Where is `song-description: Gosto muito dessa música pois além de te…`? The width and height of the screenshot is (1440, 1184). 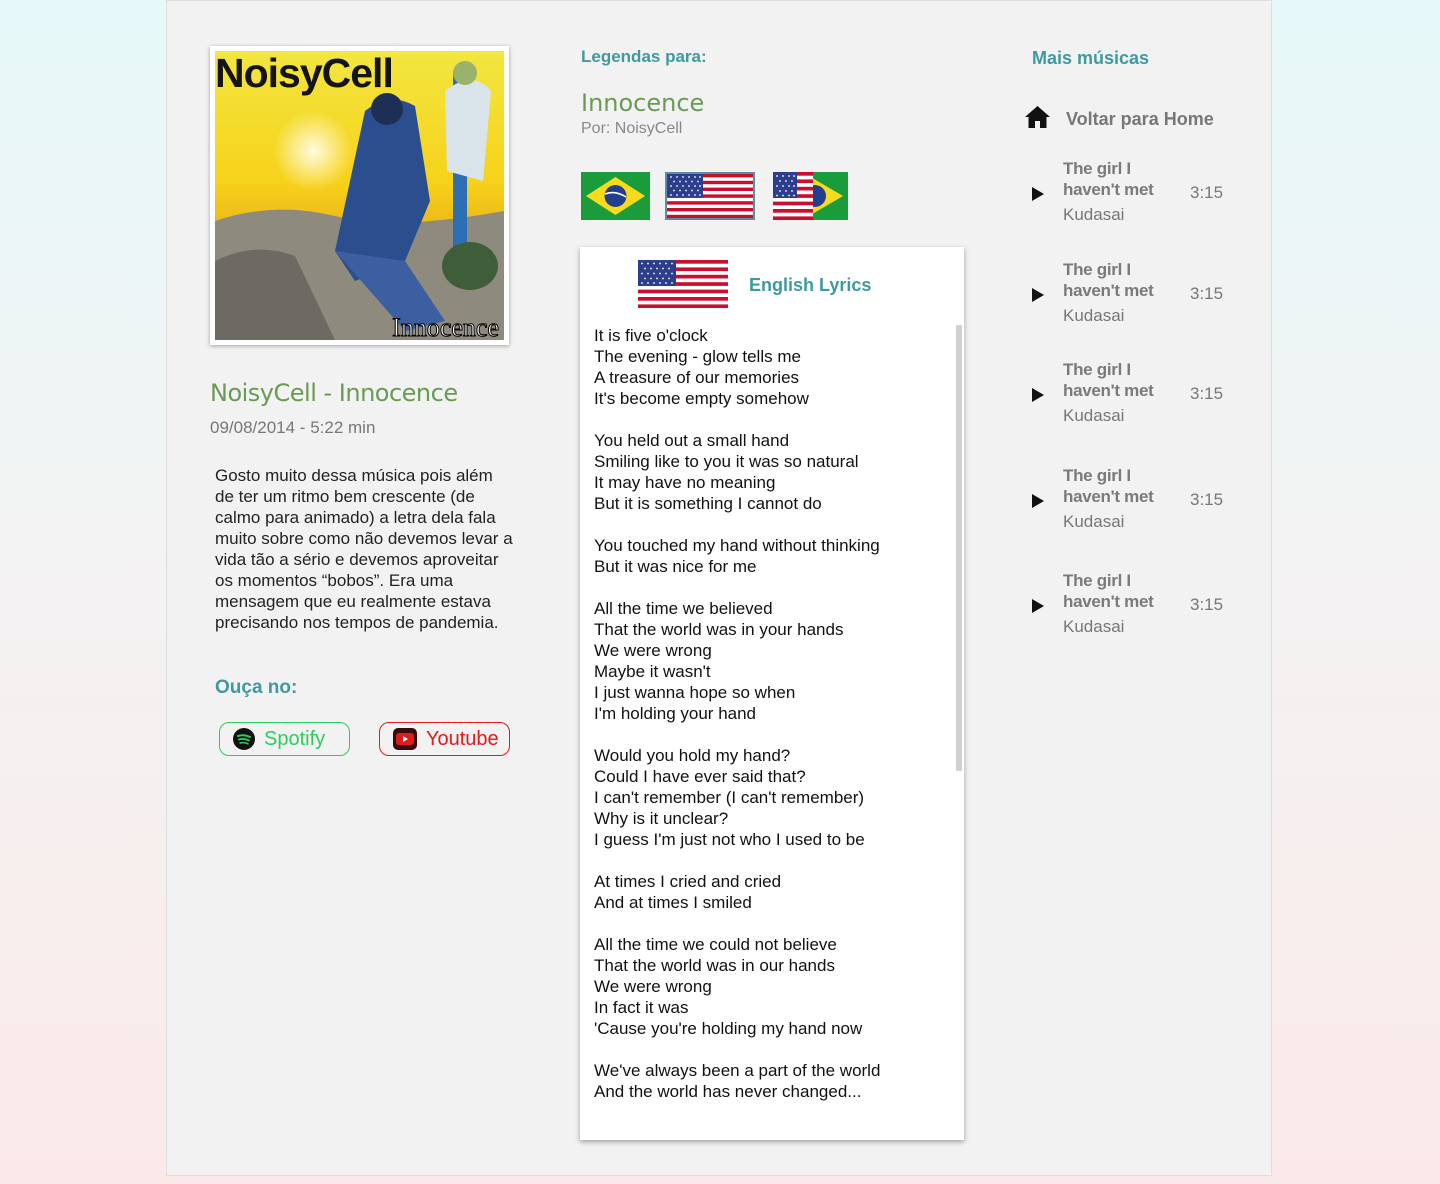 song-description: Gosto muito dessa música pois além de te… is located at coordinates (364, 549).